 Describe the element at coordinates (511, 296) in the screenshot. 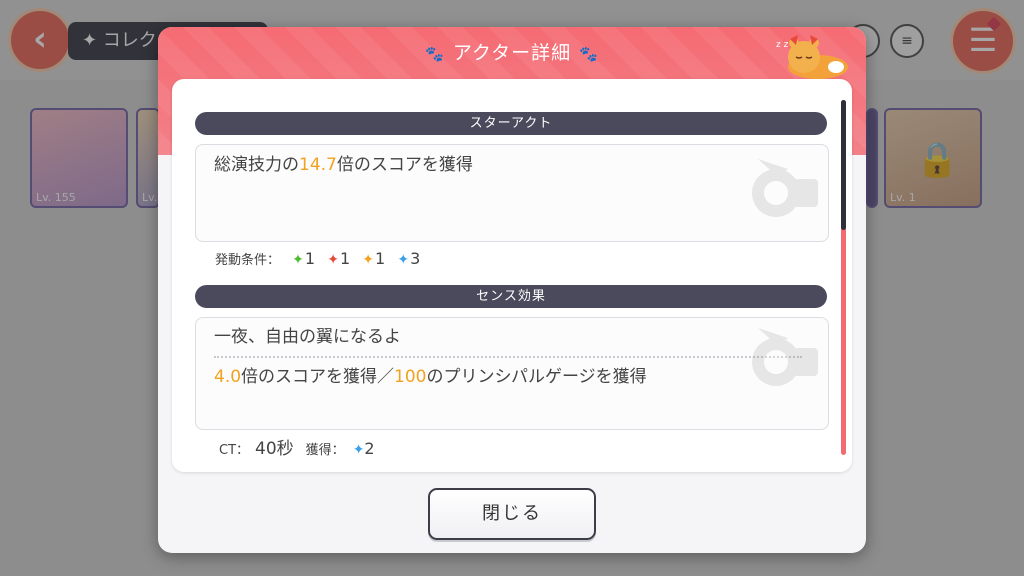

I see `sense-effect-header: センス効果` at that location.